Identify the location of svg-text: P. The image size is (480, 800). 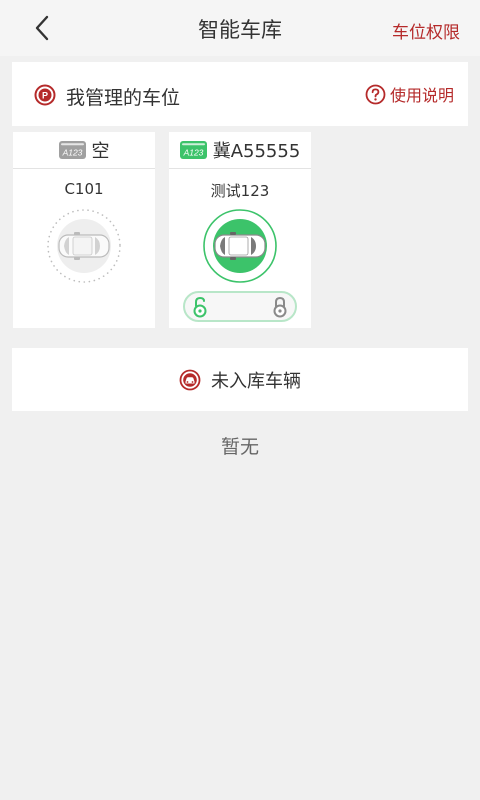
(45, 96).